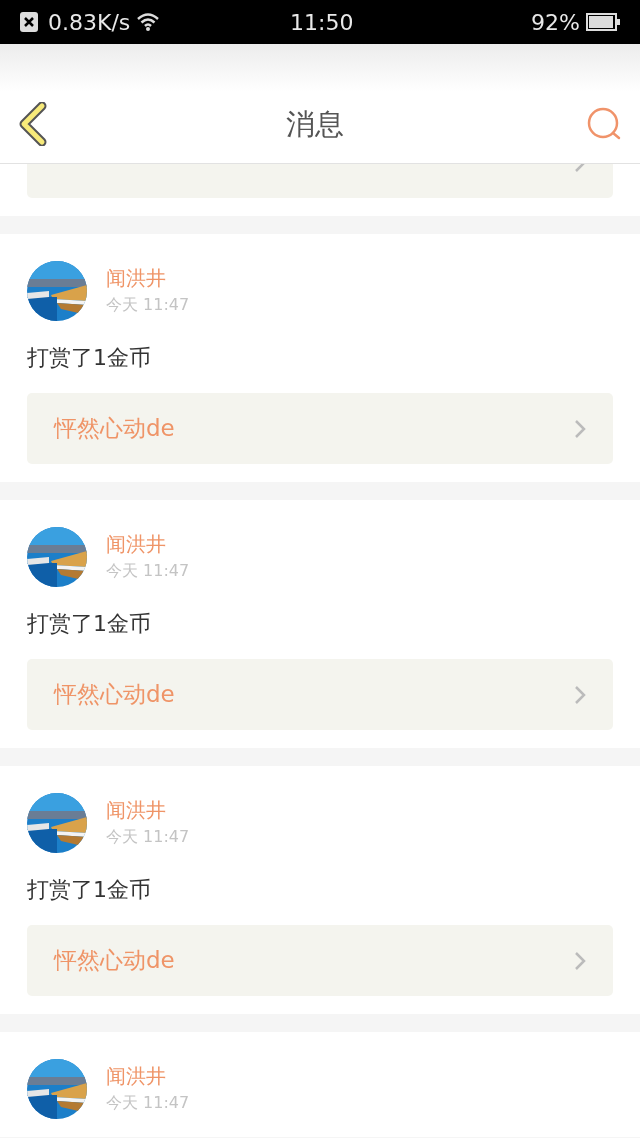  What do you see at coordinates (603, 22) in the screenshot?
I see `battery-icon` at bounding box center [603, 22].